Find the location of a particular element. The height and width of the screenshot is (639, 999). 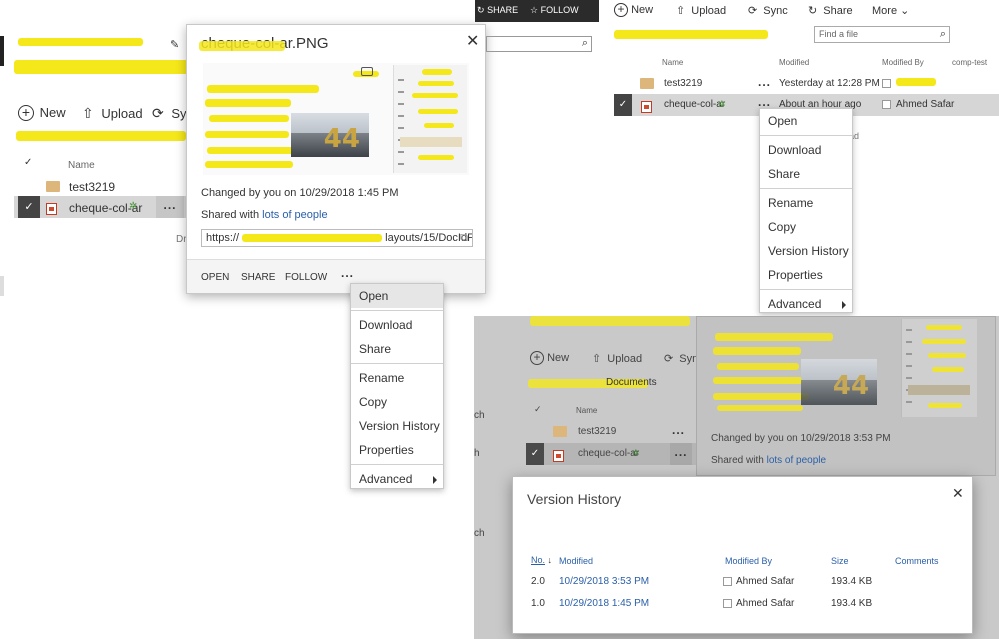

tr-row-file-modified-by: Ahmed Safar is located at coordinates (925, 104).